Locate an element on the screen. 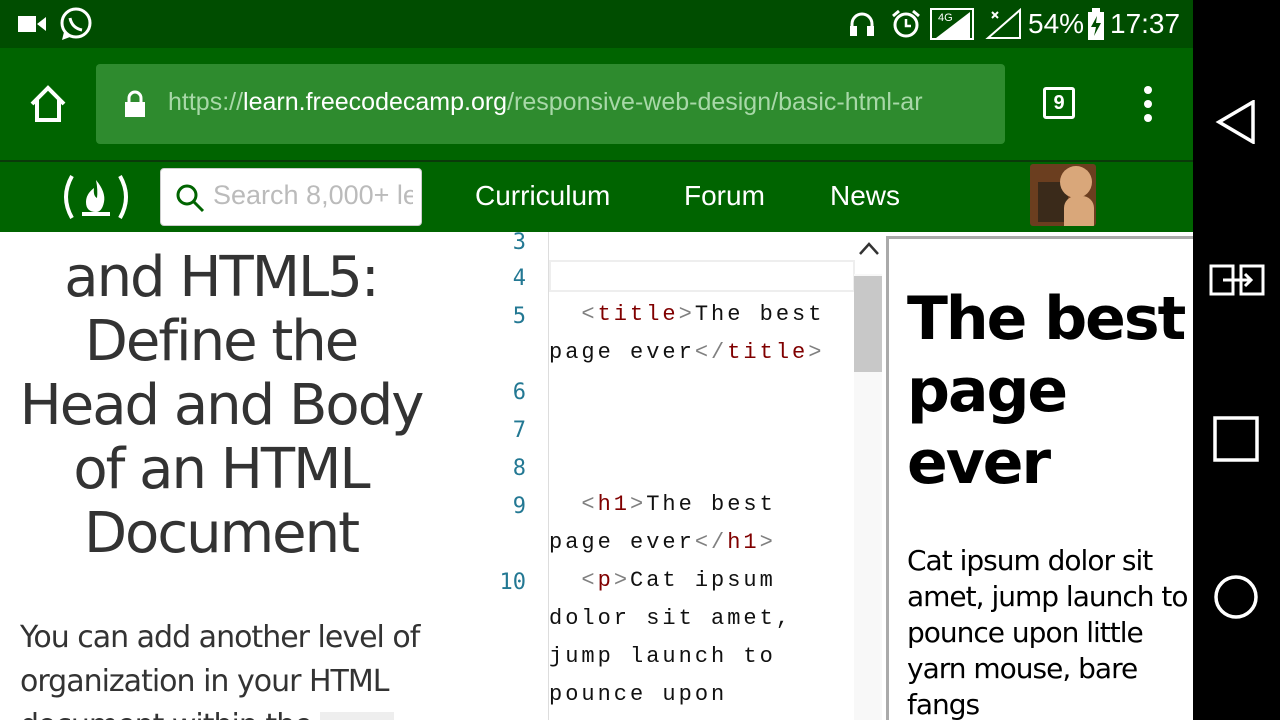 This screenshot has width=1280, height=720. signal-4g-icon: 4G is located at coordinates (952, 24).